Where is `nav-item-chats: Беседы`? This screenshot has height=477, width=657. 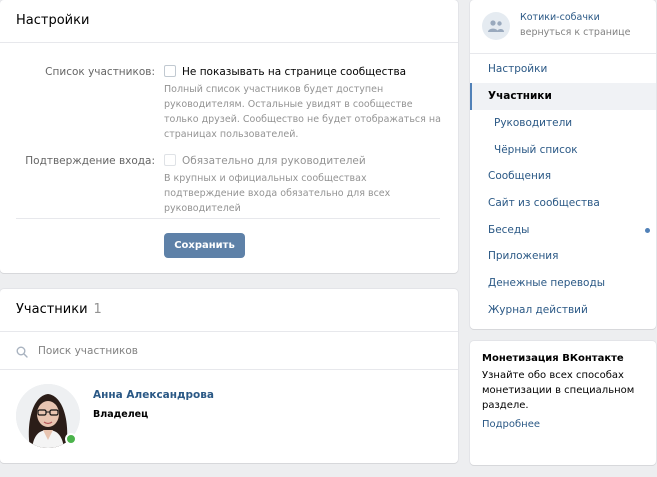 nav-item-chats: Беседы is located at coordinates (563, 230).